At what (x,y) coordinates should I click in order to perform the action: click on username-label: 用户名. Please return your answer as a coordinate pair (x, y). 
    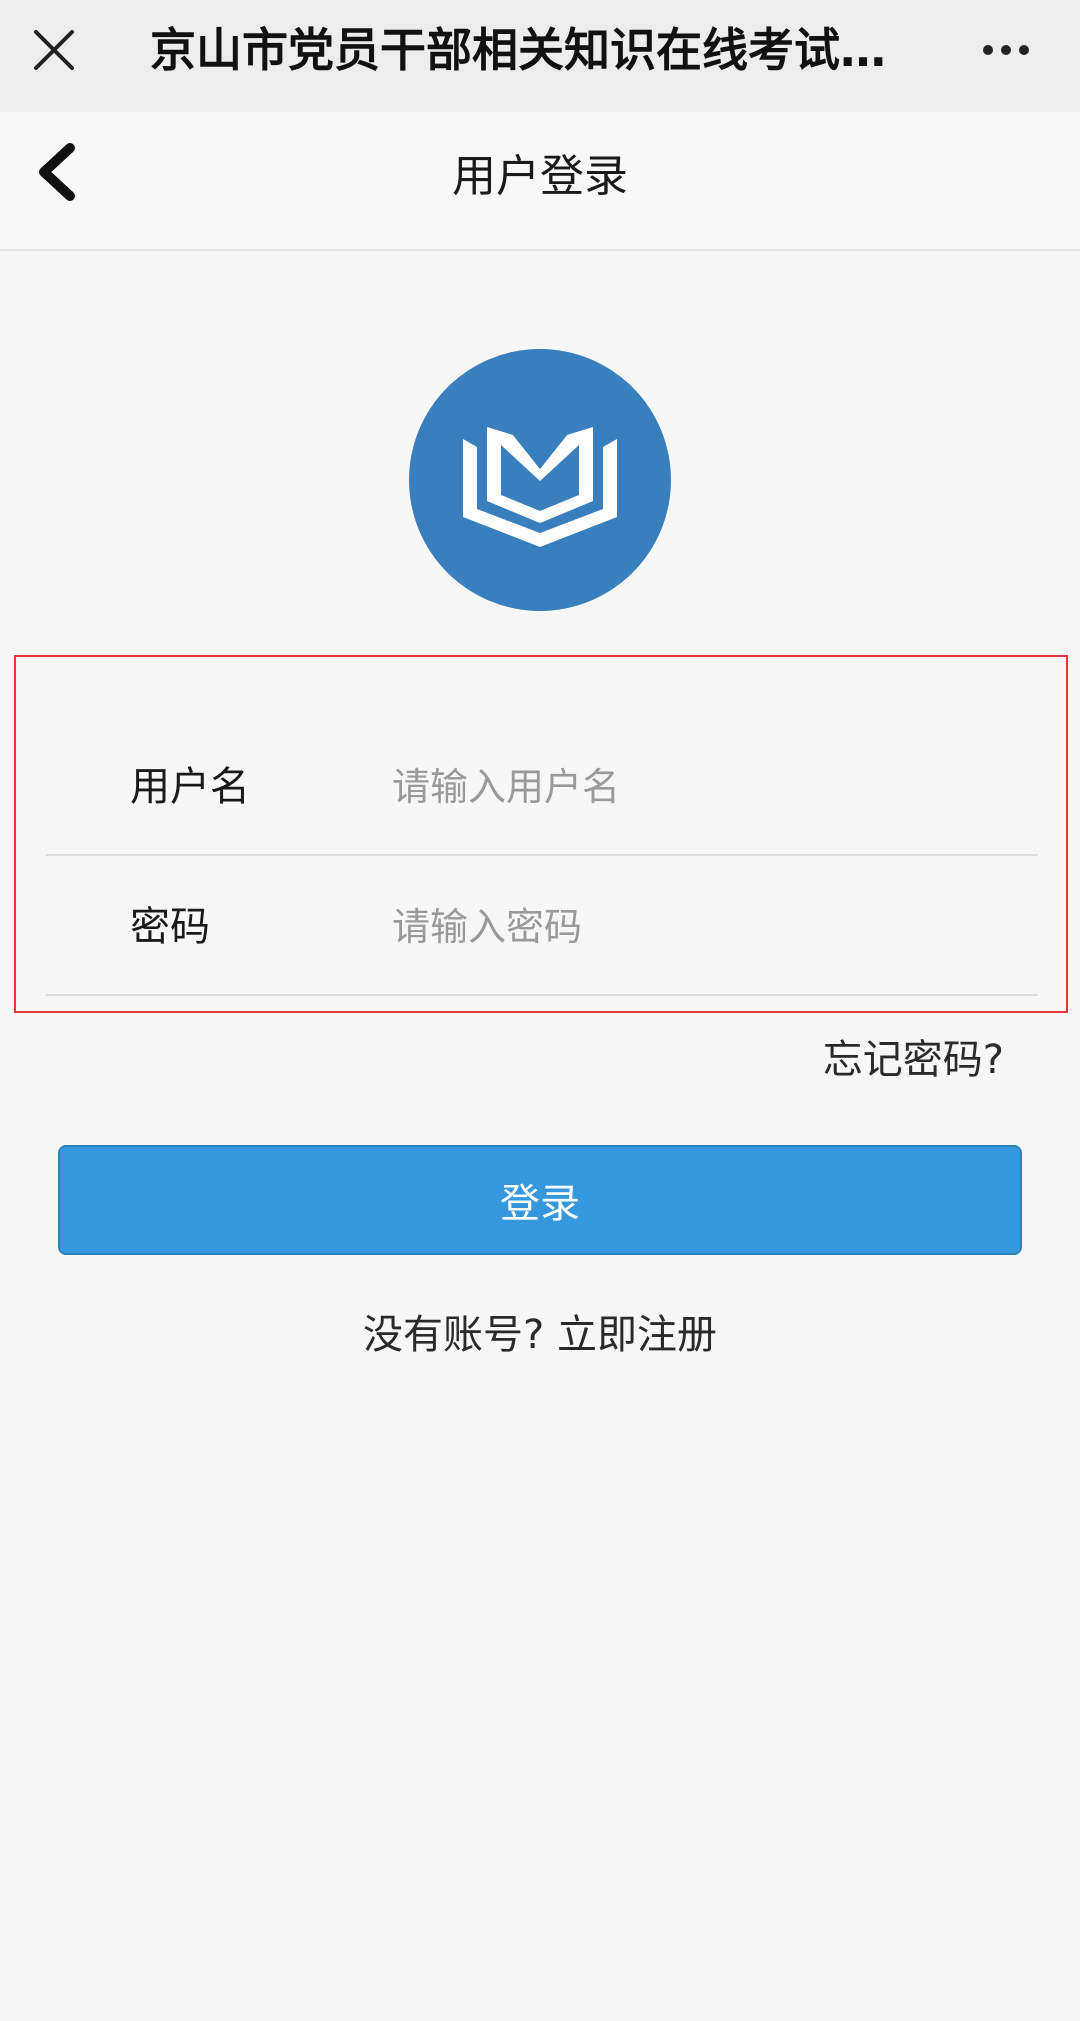
    Looking at the image, I should click on (190, 787).